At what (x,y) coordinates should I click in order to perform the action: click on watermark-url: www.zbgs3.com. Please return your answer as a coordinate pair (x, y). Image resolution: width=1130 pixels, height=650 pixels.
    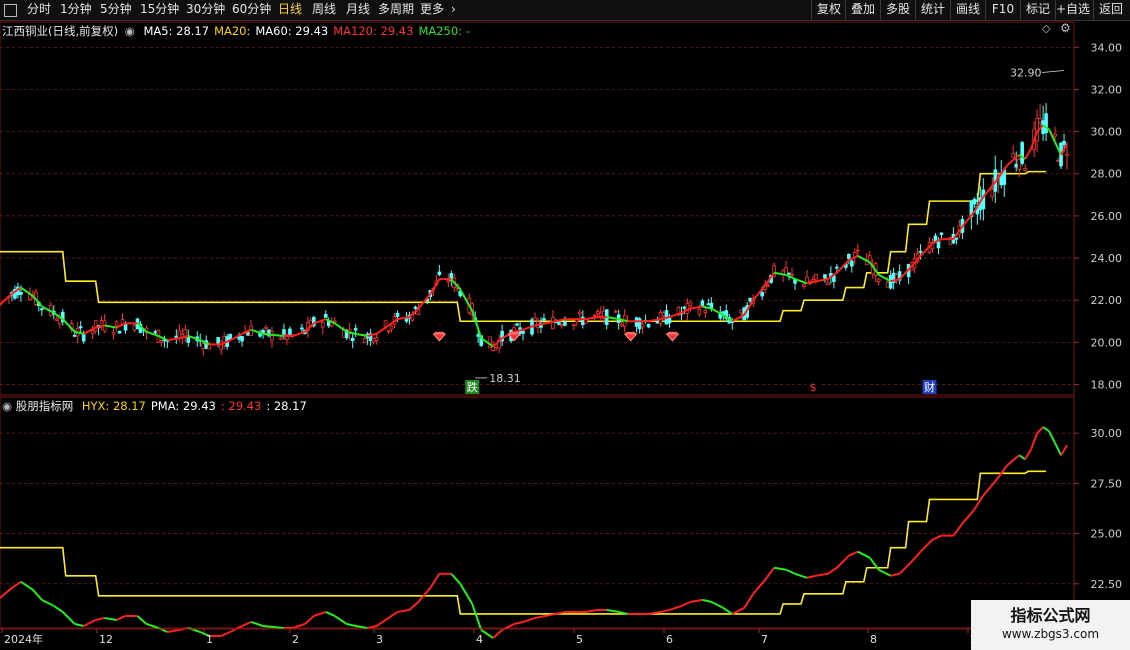
    Looking at the image, I should click on (1050, 634).